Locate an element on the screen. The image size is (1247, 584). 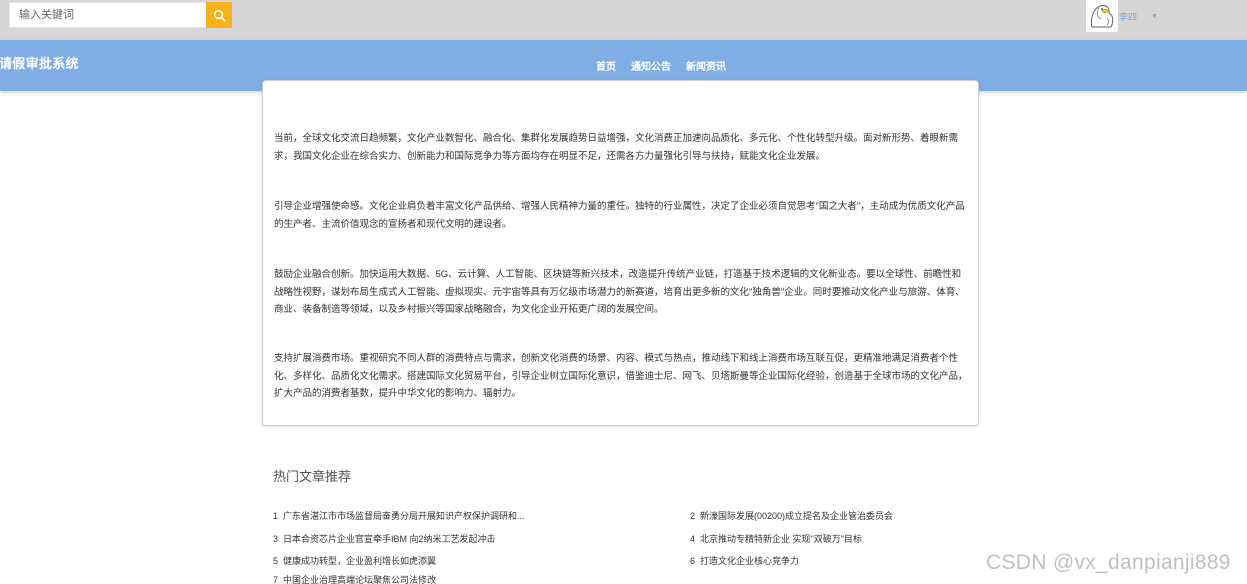
hot-article-title: 新濠国际发展(00200)成立提名及企业管治委员会 is located at coordinates (796, 516).